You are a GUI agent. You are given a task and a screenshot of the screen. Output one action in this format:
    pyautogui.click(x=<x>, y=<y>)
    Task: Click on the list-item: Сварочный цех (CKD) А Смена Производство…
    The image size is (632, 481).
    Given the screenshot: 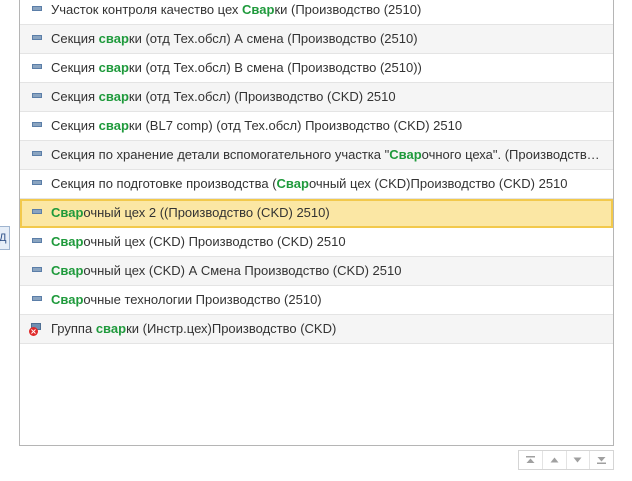 What is the action you would take?
    pyautogui.click(x=316, y=271)
    